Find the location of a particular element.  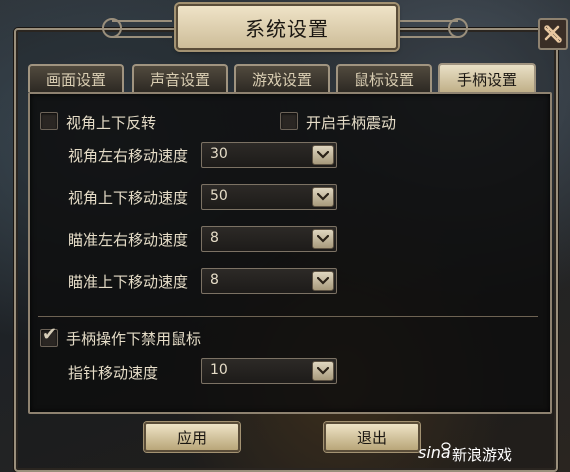

tab-controller: 手柄设置 is located at coordinates (487, 78).